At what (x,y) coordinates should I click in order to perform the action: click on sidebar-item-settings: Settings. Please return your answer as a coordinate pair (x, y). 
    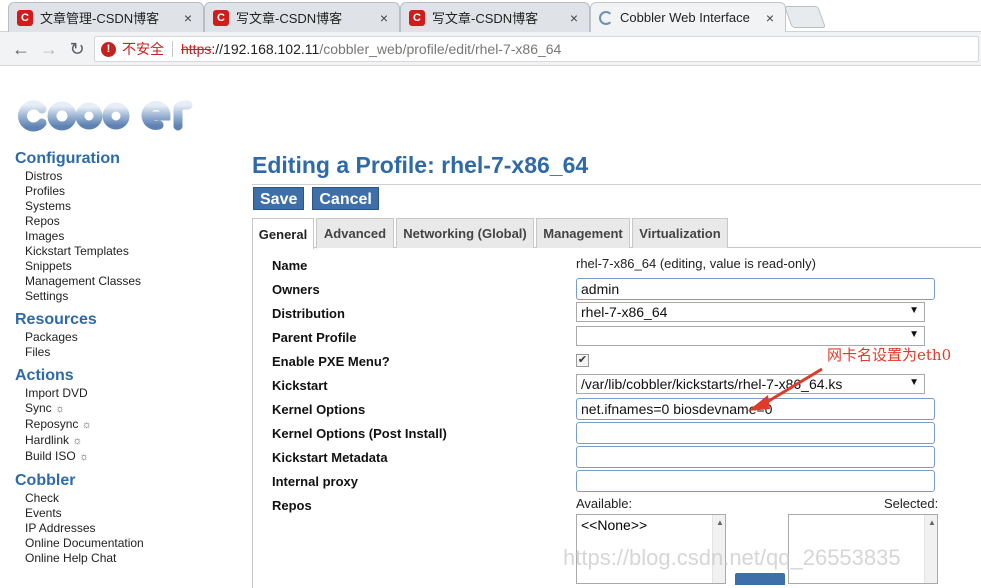
    Looking at the image, I should click on (120, 296).